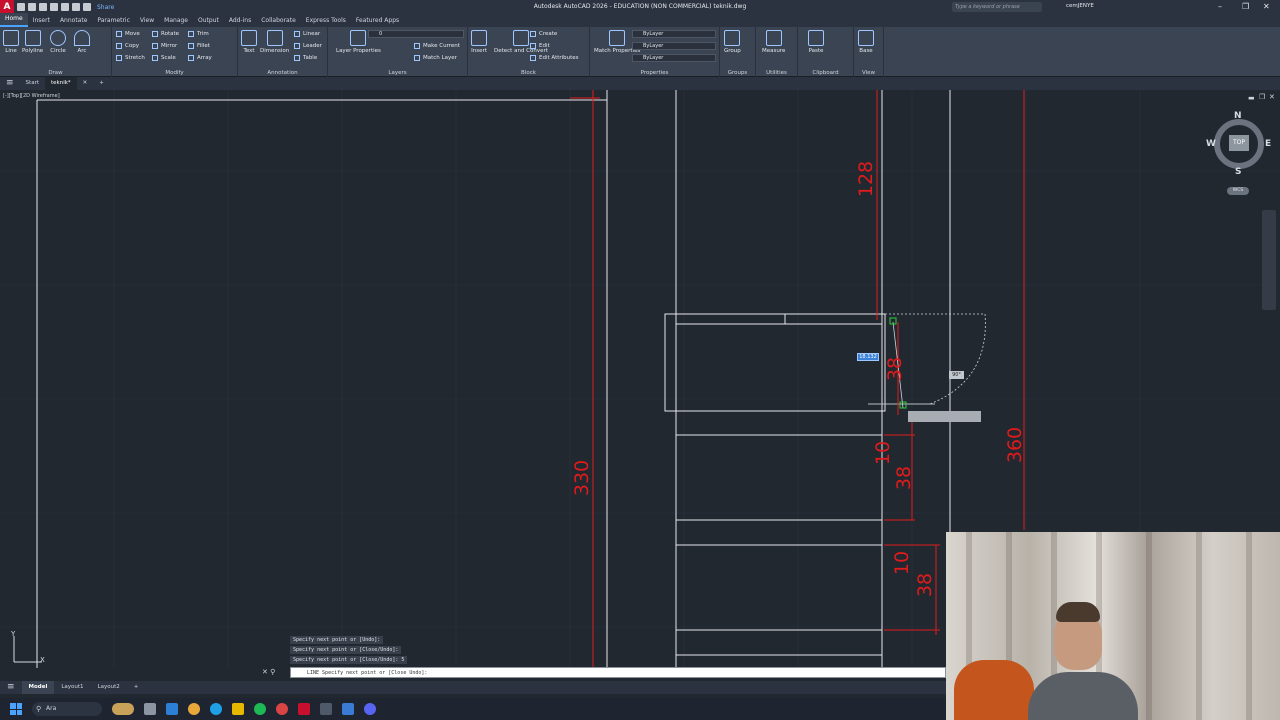 The width and height of the screenshot is (1280, 720). Describe the element at coordinates (479, 42) in the screenshot. I see `insert-tool: Insert` at that location.